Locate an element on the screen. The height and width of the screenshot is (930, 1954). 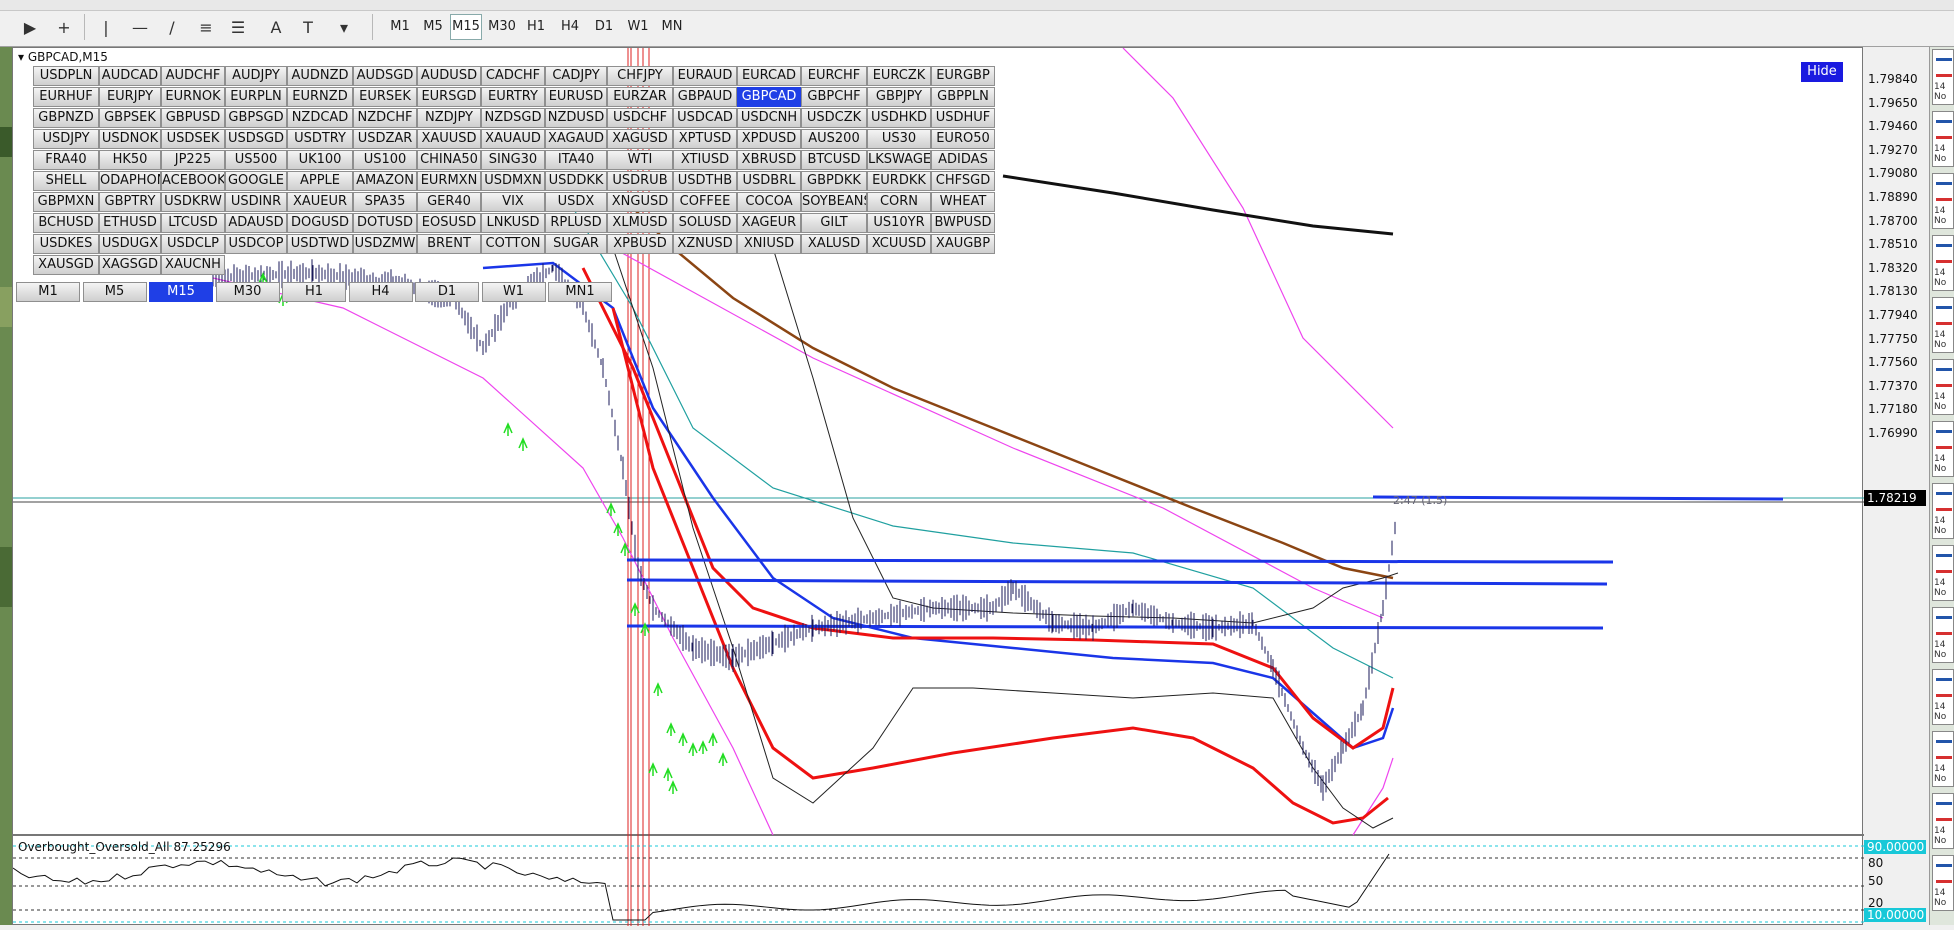
symbol-button-usdzar: USDZAR is located at coordinates (385, 139).